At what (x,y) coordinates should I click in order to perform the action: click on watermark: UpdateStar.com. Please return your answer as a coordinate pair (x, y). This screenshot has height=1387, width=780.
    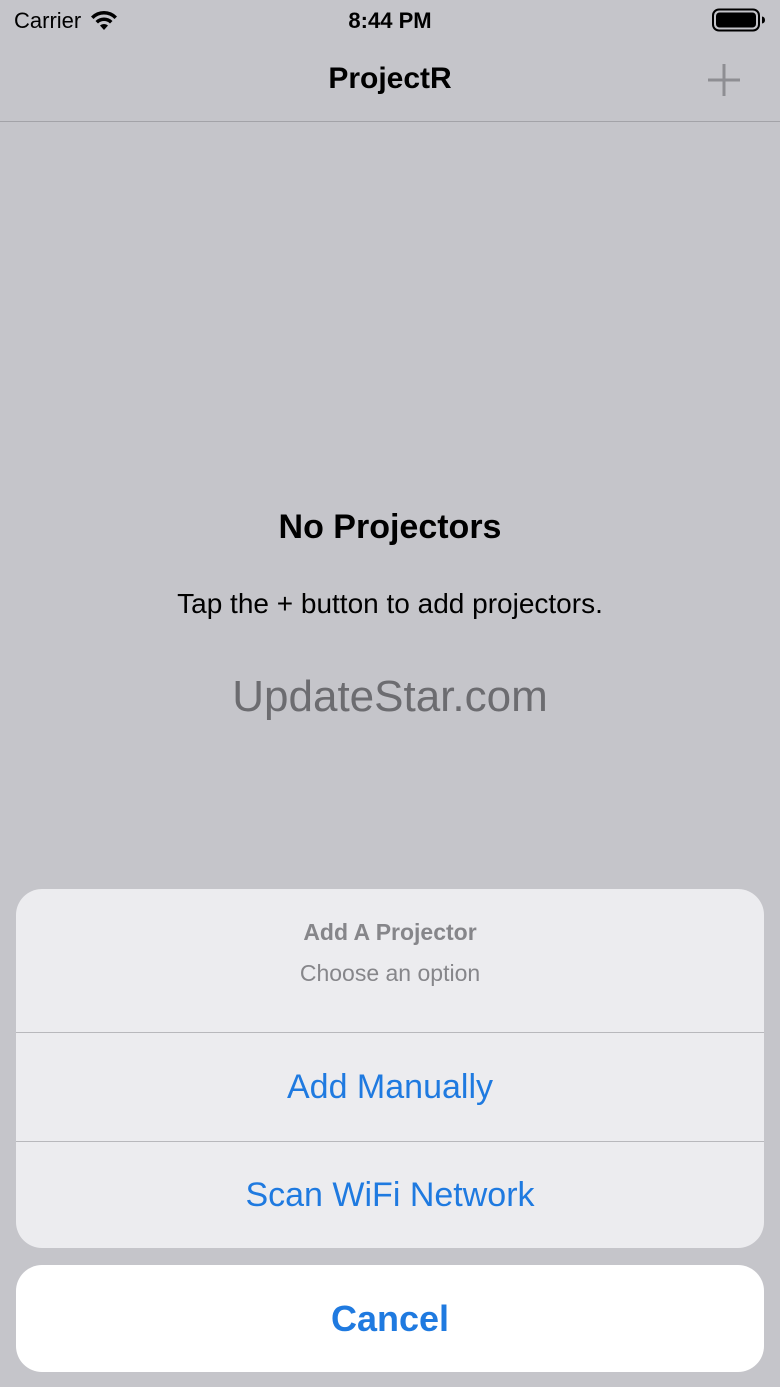
    Looking at the image, I should click on (390, 696).